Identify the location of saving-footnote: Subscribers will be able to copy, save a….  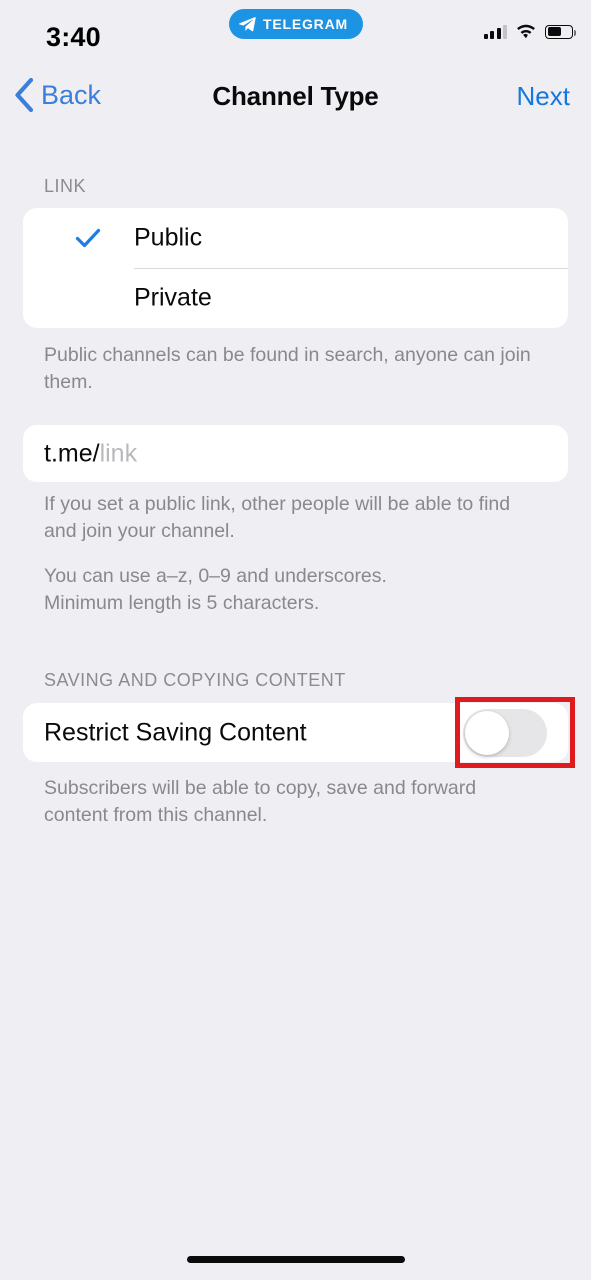
(260, 801).